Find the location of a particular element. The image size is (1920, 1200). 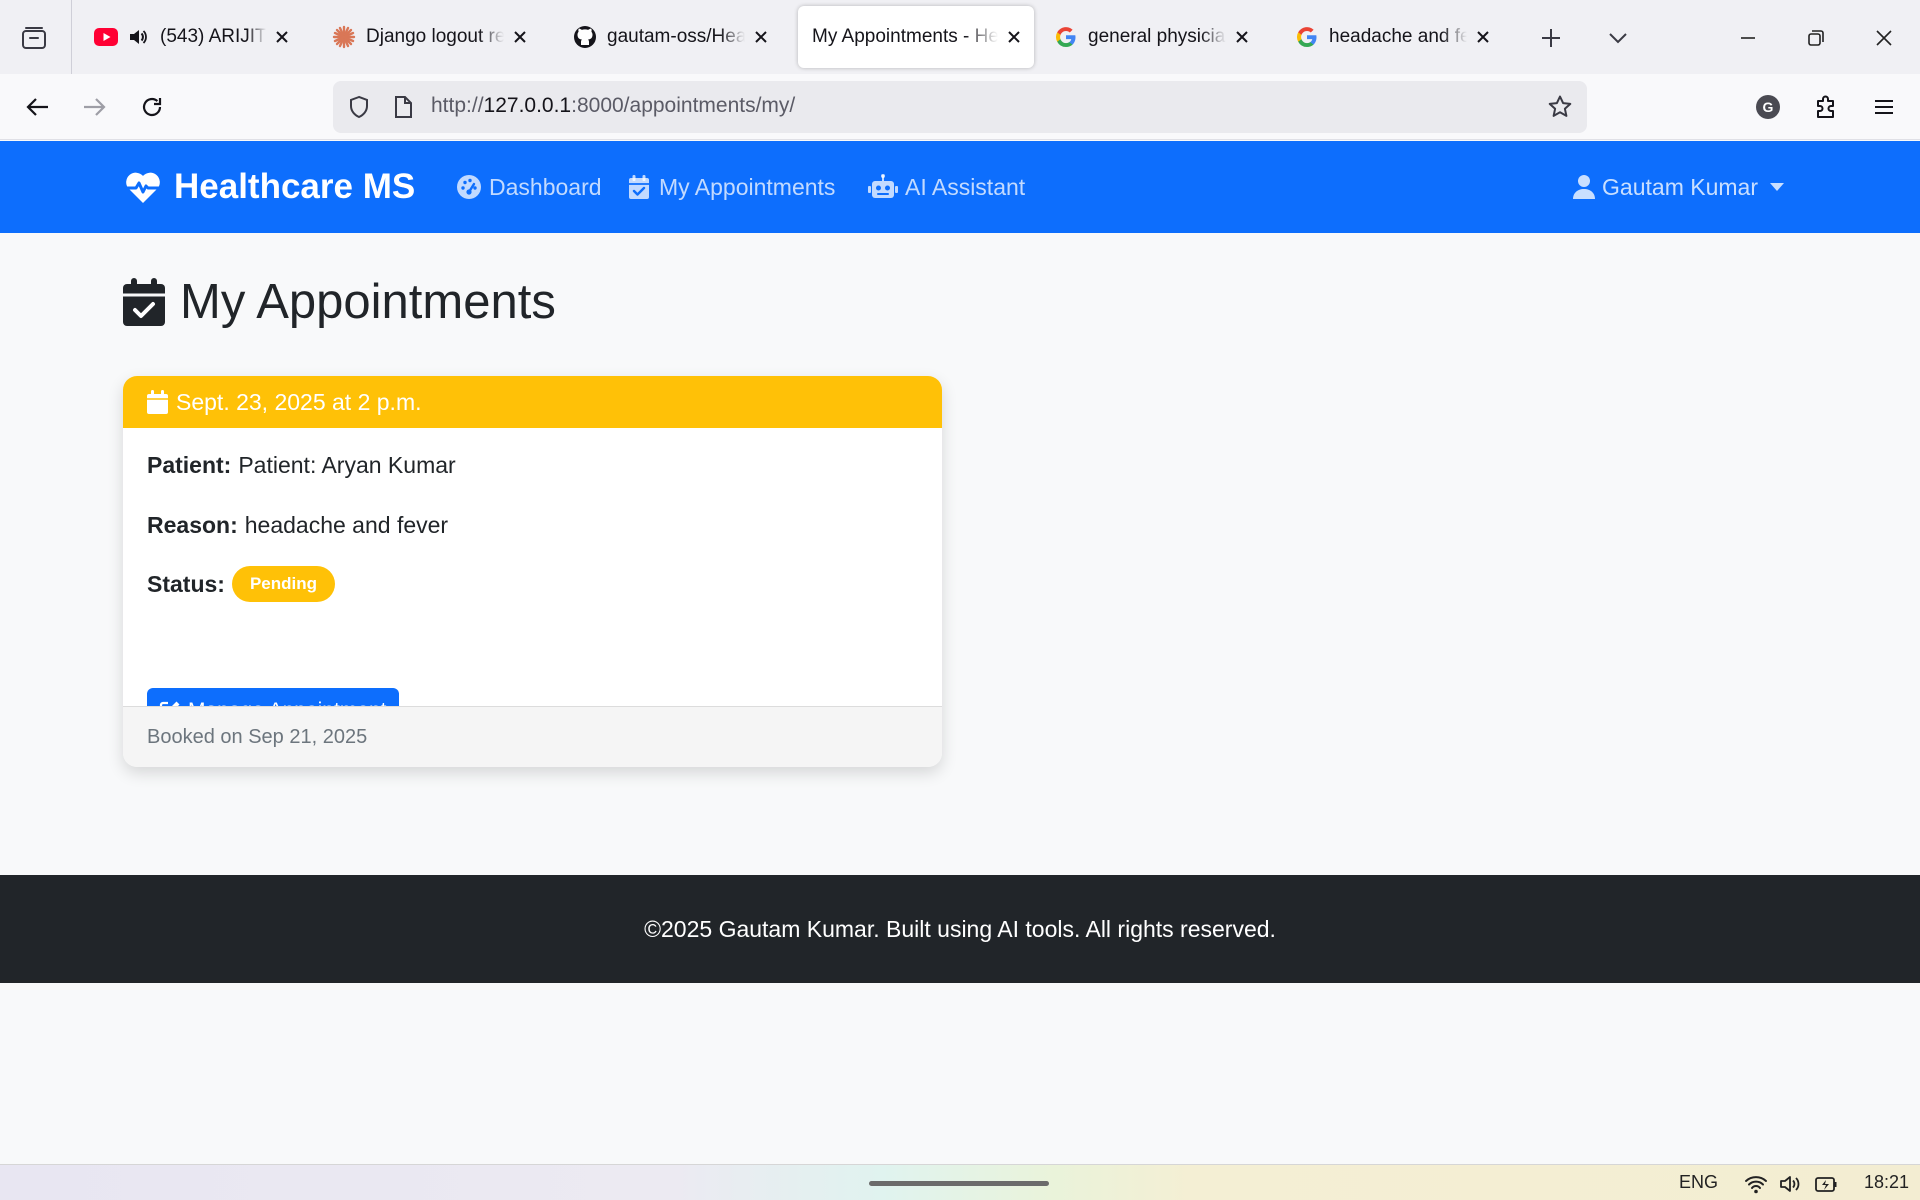

minimize-window-button is located at coordinates (1748, 38).